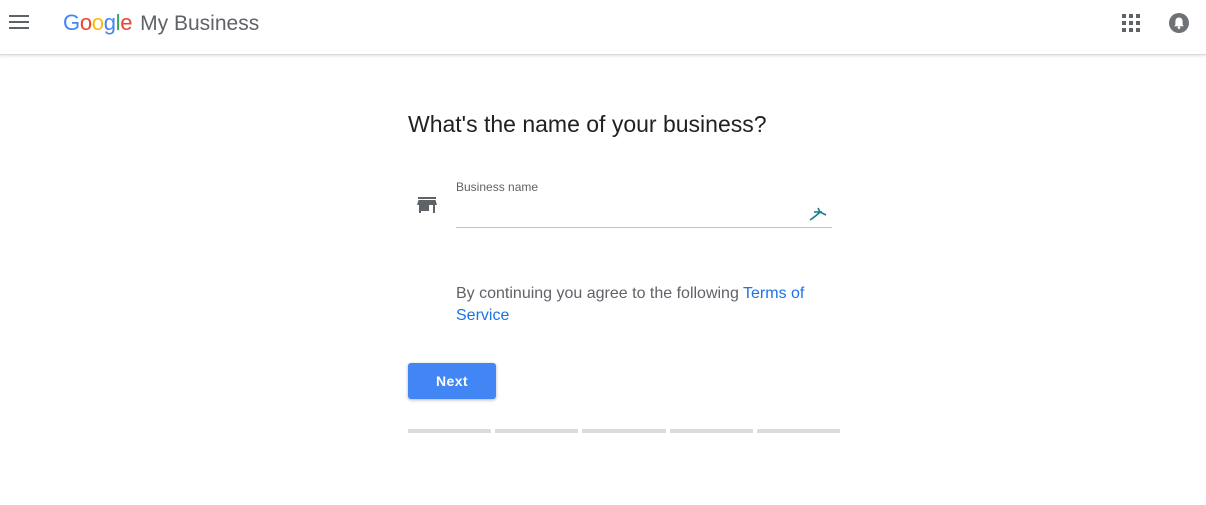  I want to click on terms-prefix: By continuing you agree to the following, so click(600, 293).